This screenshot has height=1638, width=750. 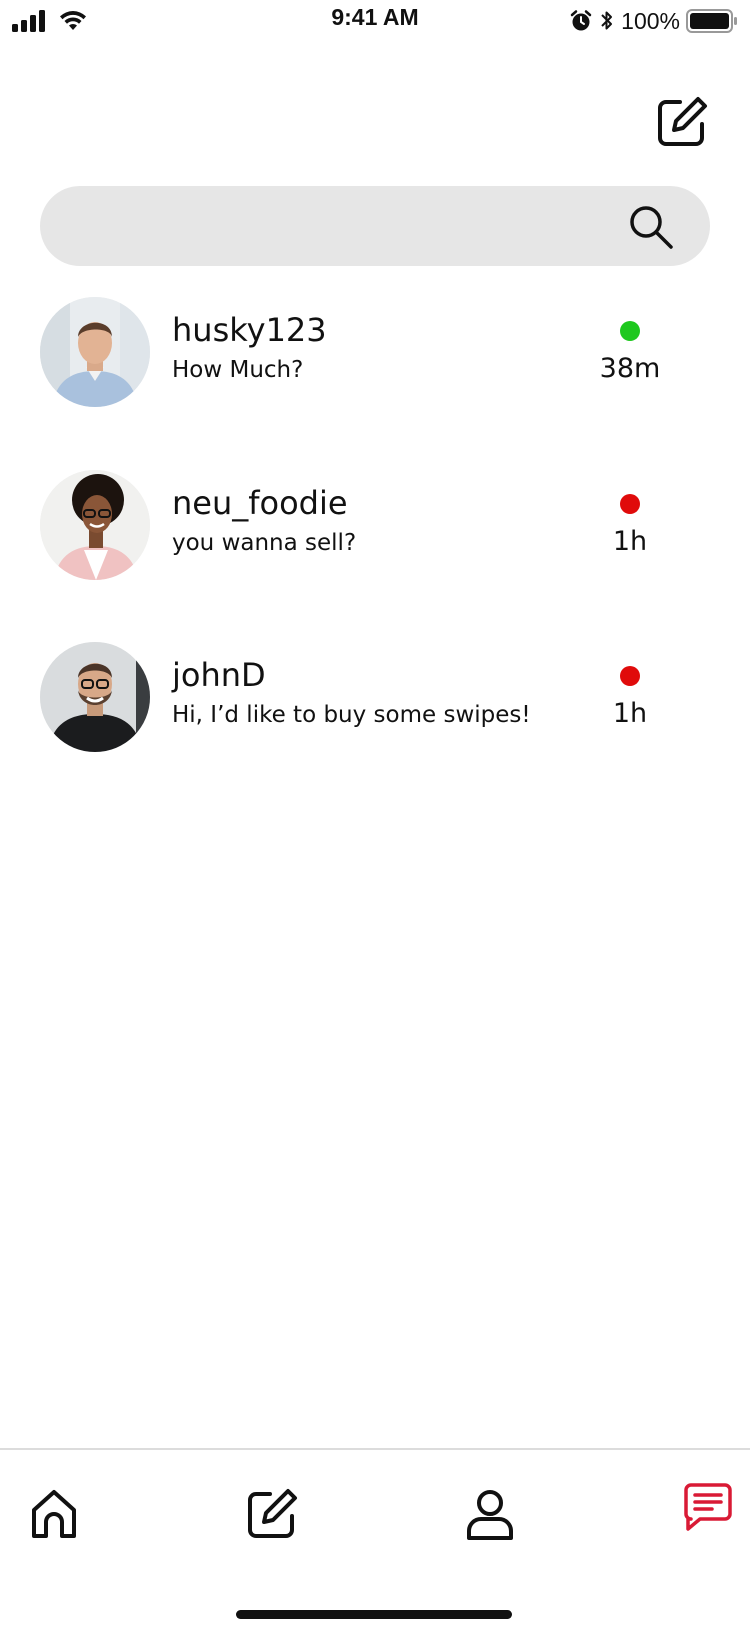 I want to click on home-indicator, so click(x=374, y=1614).